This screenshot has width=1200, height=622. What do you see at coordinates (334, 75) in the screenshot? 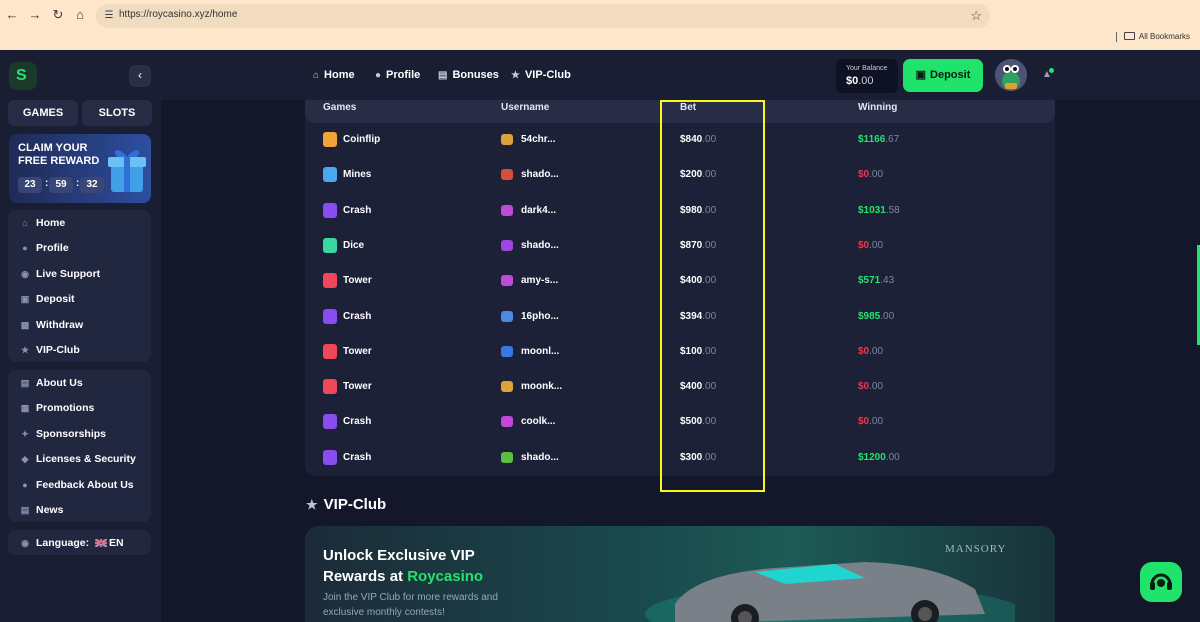
I see `nav-home: ⌂ Home` at bounding box center [334, 75].